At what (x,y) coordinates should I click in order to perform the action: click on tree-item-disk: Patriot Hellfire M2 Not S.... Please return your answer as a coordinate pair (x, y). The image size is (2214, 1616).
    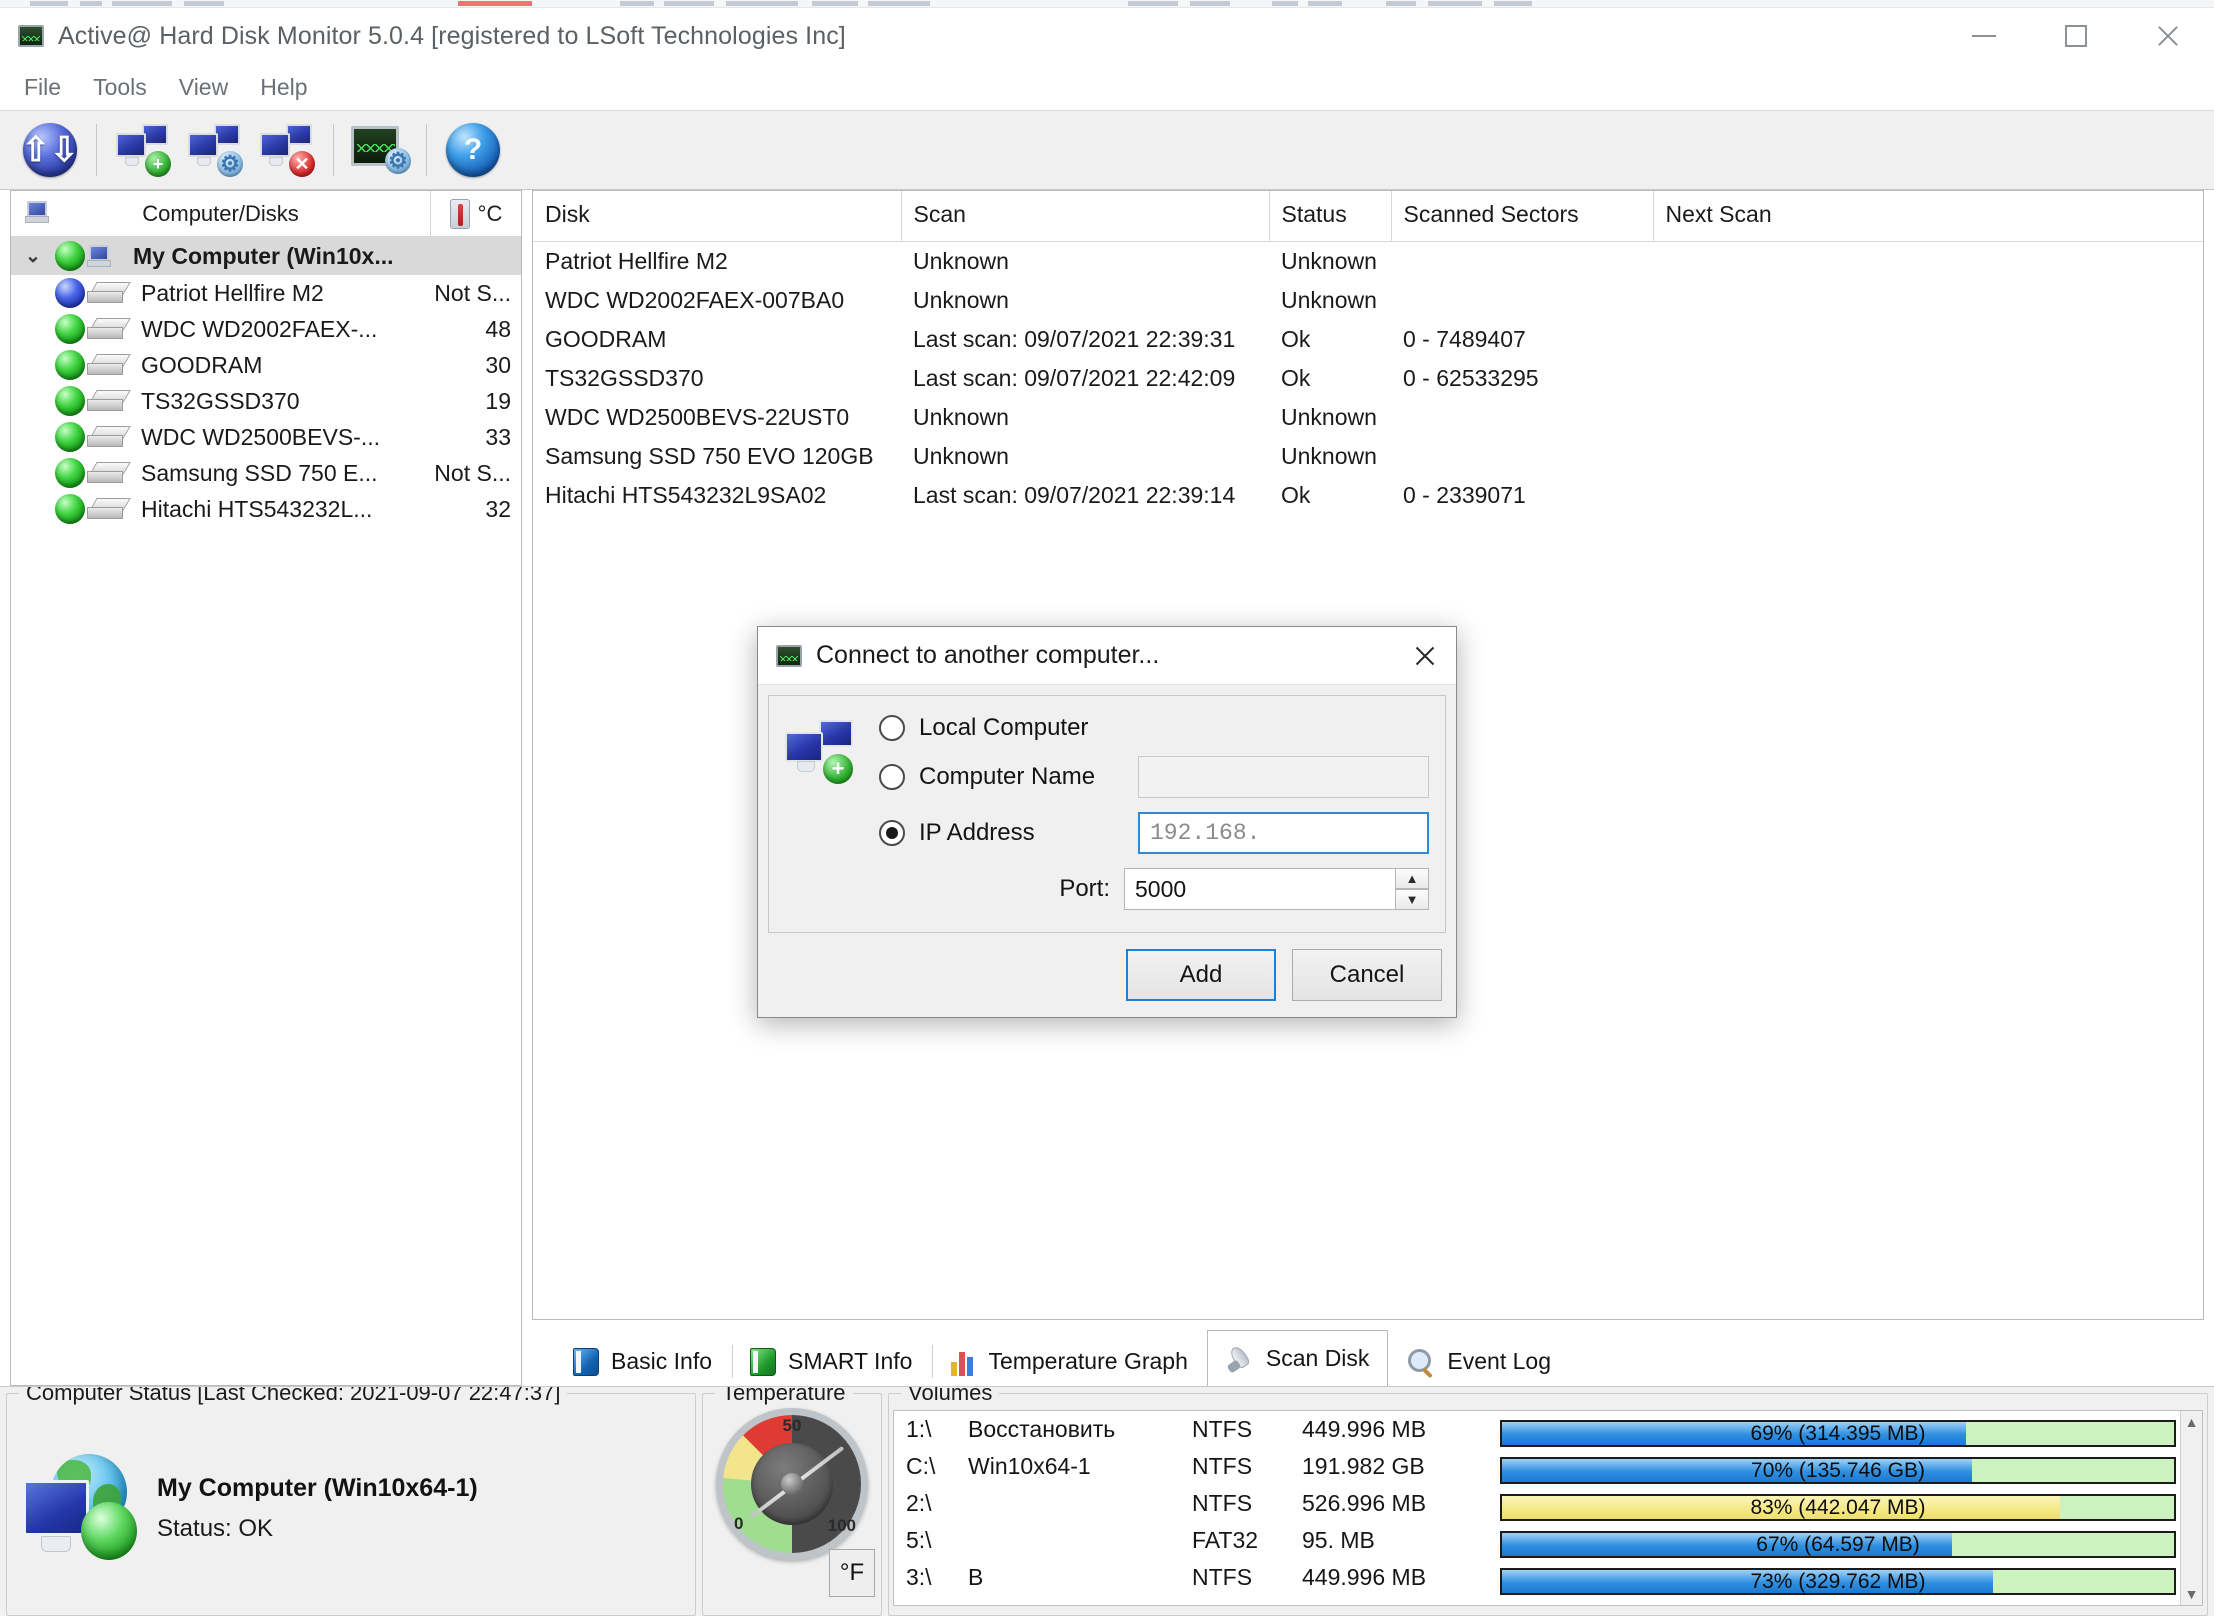
    Looking at the image, I should click on (266, 293).